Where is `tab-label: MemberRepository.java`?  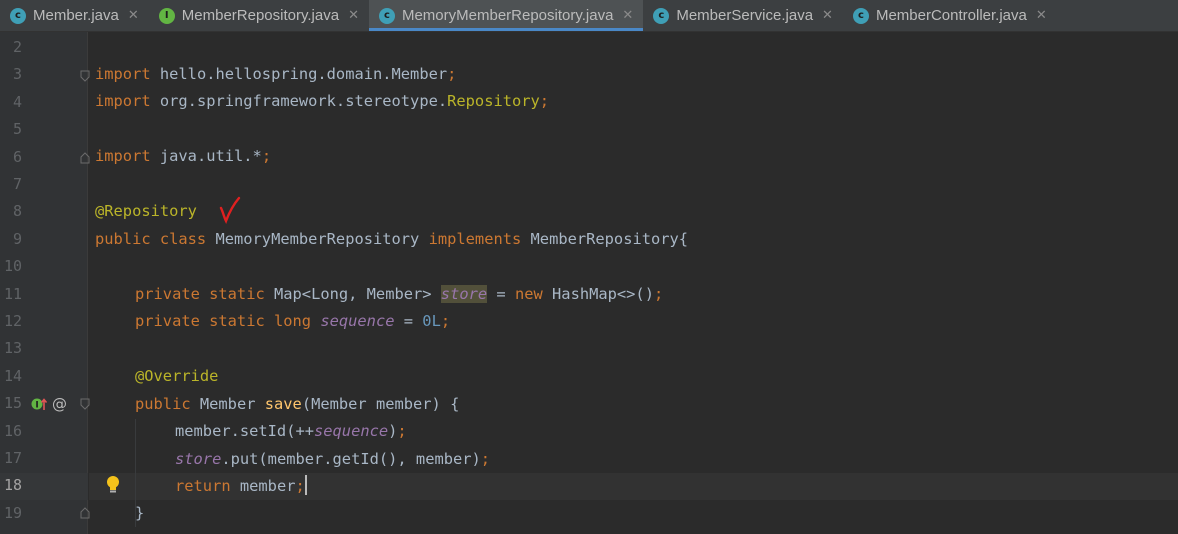
tab-label: MemberRepository.java is located at coordinates (260, 15).